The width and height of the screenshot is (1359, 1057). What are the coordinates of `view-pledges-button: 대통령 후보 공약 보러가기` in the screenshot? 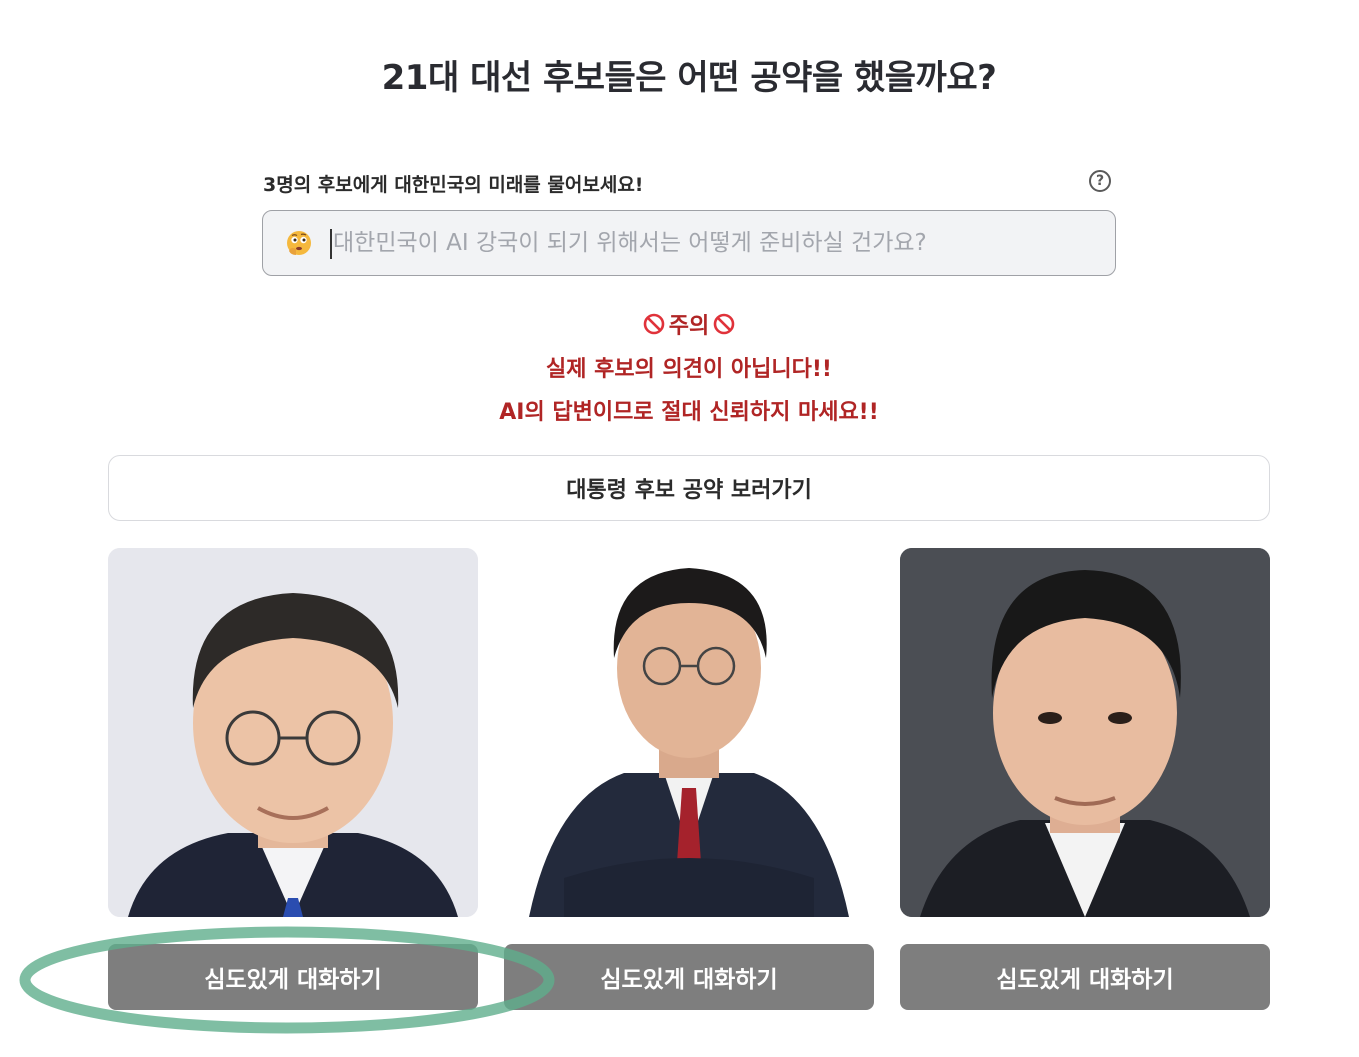 It's located at (689, 488).